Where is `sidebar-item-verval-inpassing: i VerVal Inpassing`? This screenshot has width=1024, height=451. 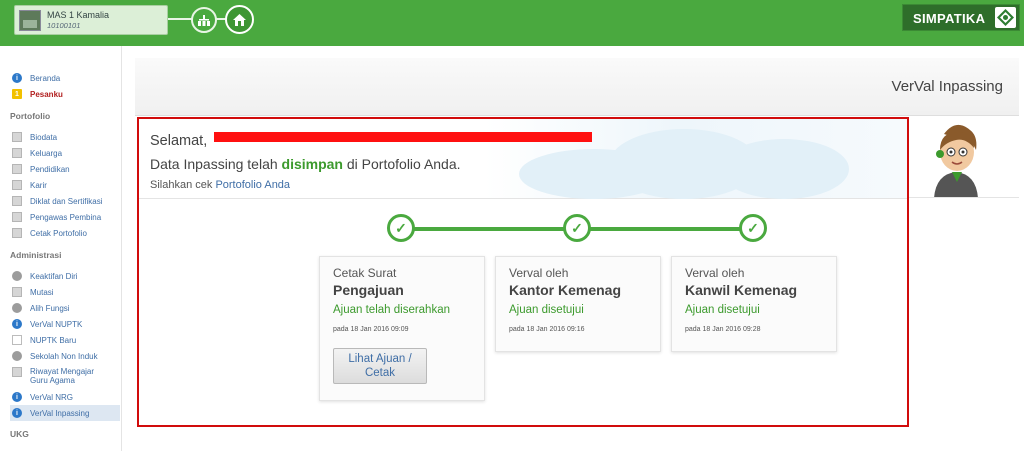
sidebar-item-verval-inpassing: i VerVal Inpassing is located at coordinates (65, 413).